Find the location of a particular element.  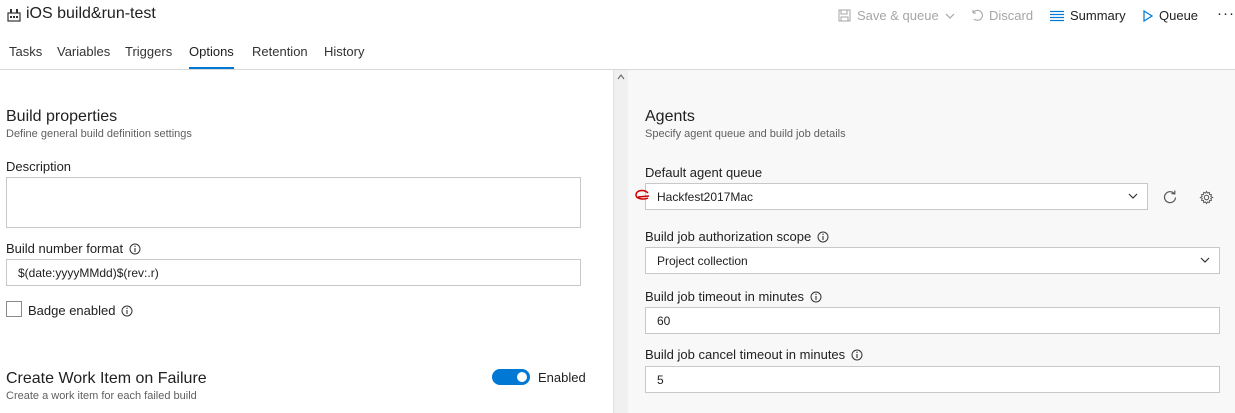

save-queue-label: Save & queue is located at coordinates (898, 15).